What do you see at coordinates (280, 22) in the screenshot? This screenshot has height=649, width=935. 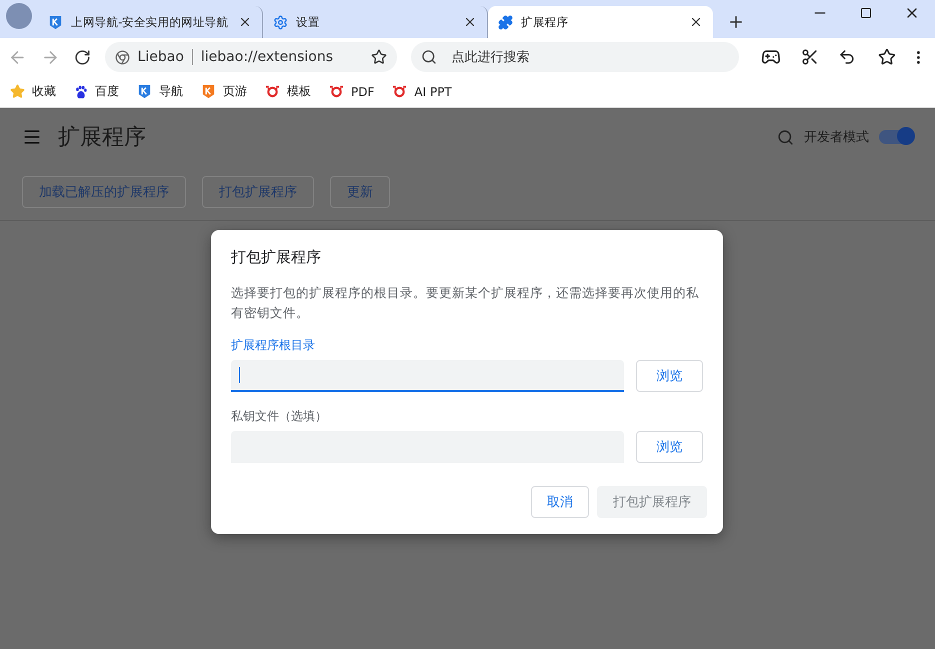 I see `gear-icon` at bounding box center [280, 22].